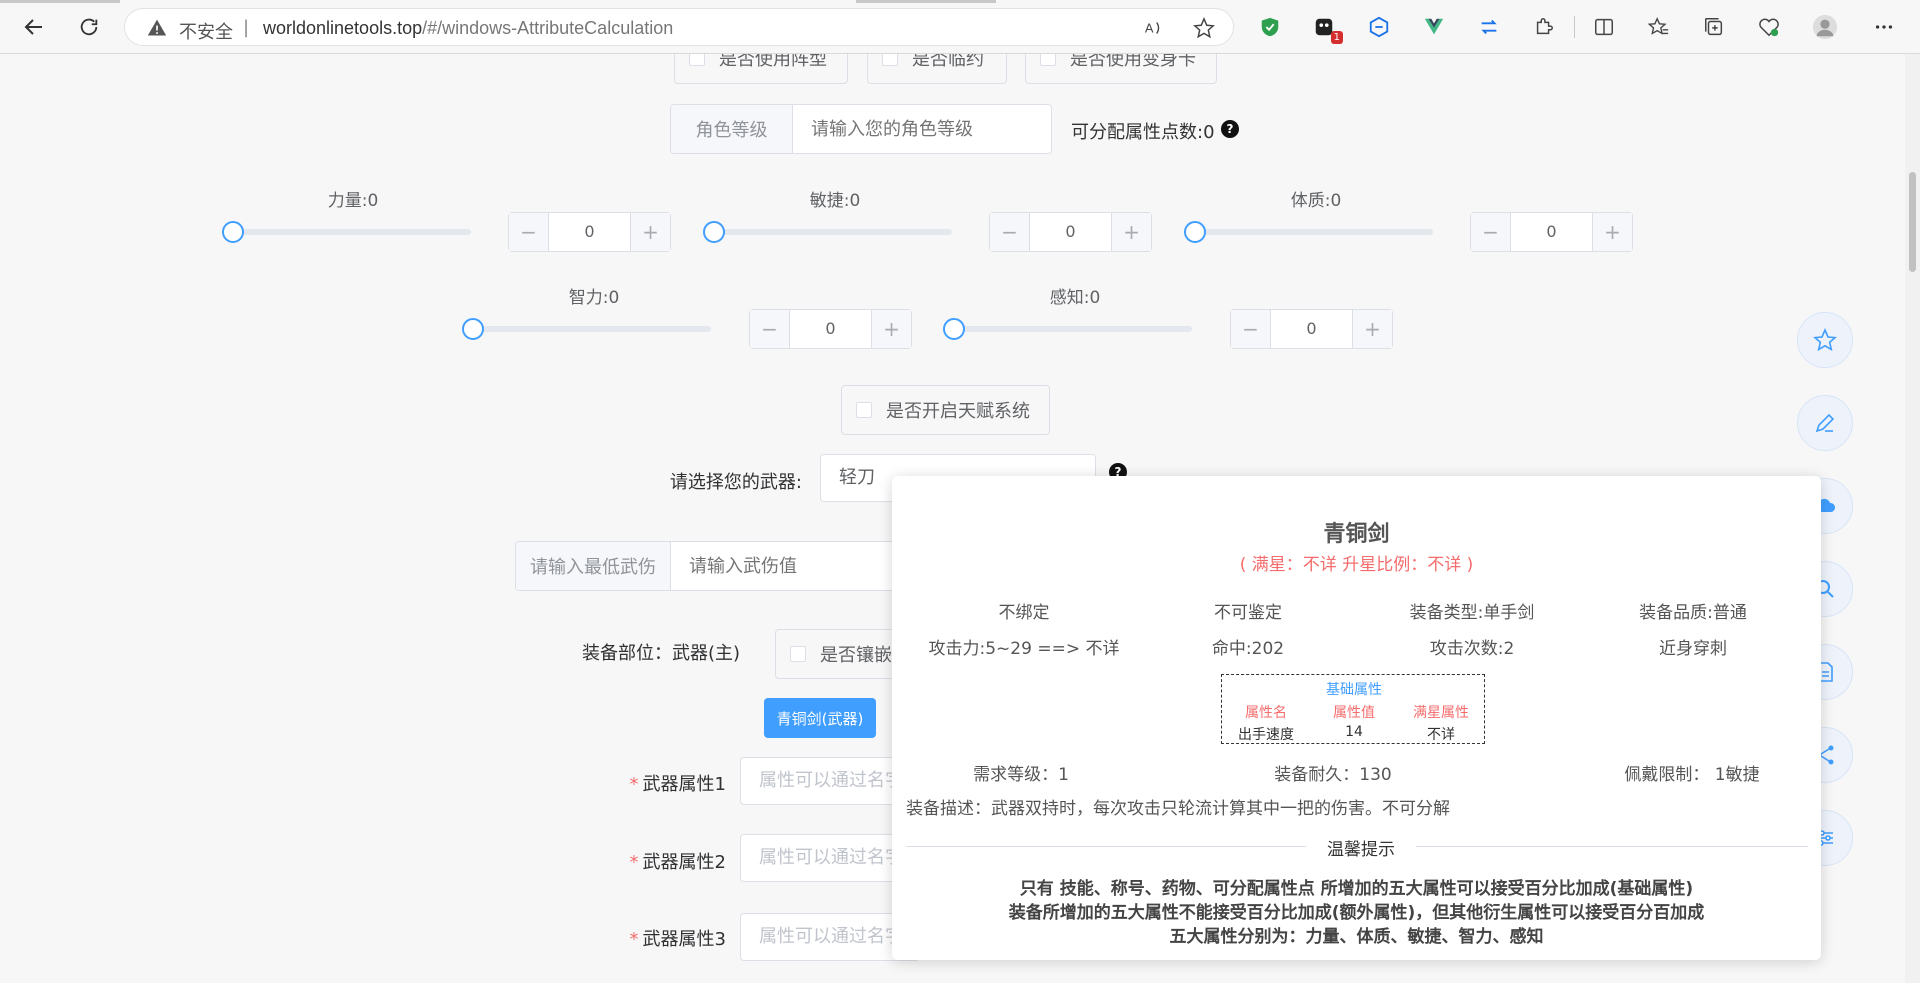  I want to click on url-host: worldonlinetools.top, so click(343, 28).